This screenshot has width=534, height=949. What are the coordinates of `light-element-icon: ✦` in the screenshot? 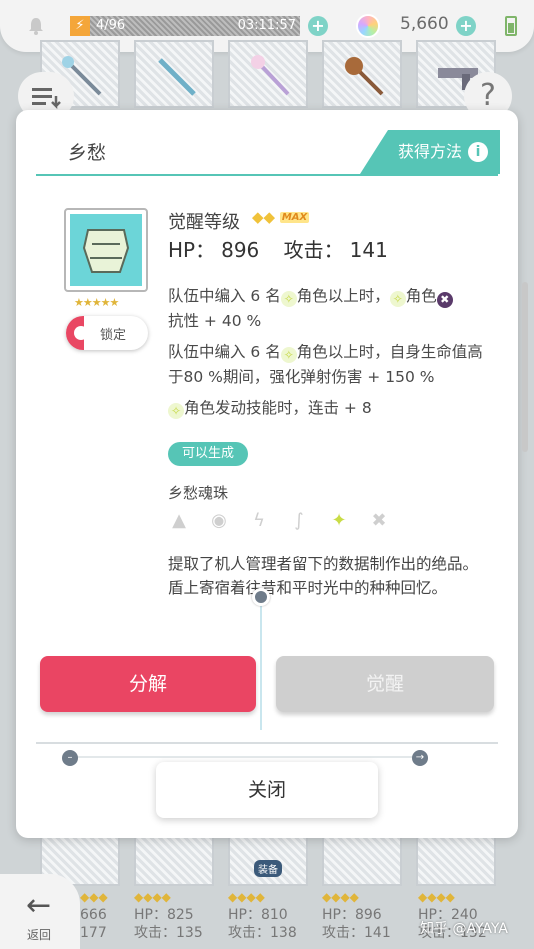 It's located at (339, 520).